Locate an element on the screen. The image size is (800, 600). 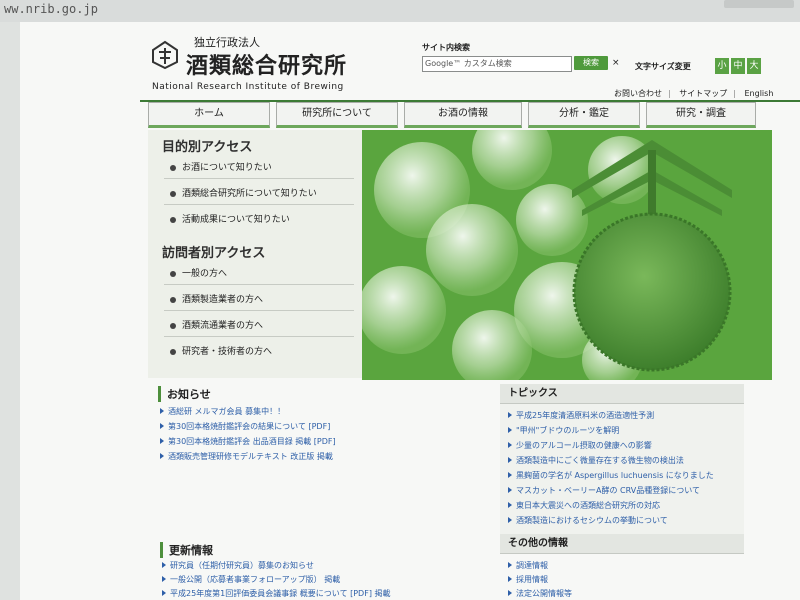
other-info-heading: その他の情報 is located at coordinates (622, 544).